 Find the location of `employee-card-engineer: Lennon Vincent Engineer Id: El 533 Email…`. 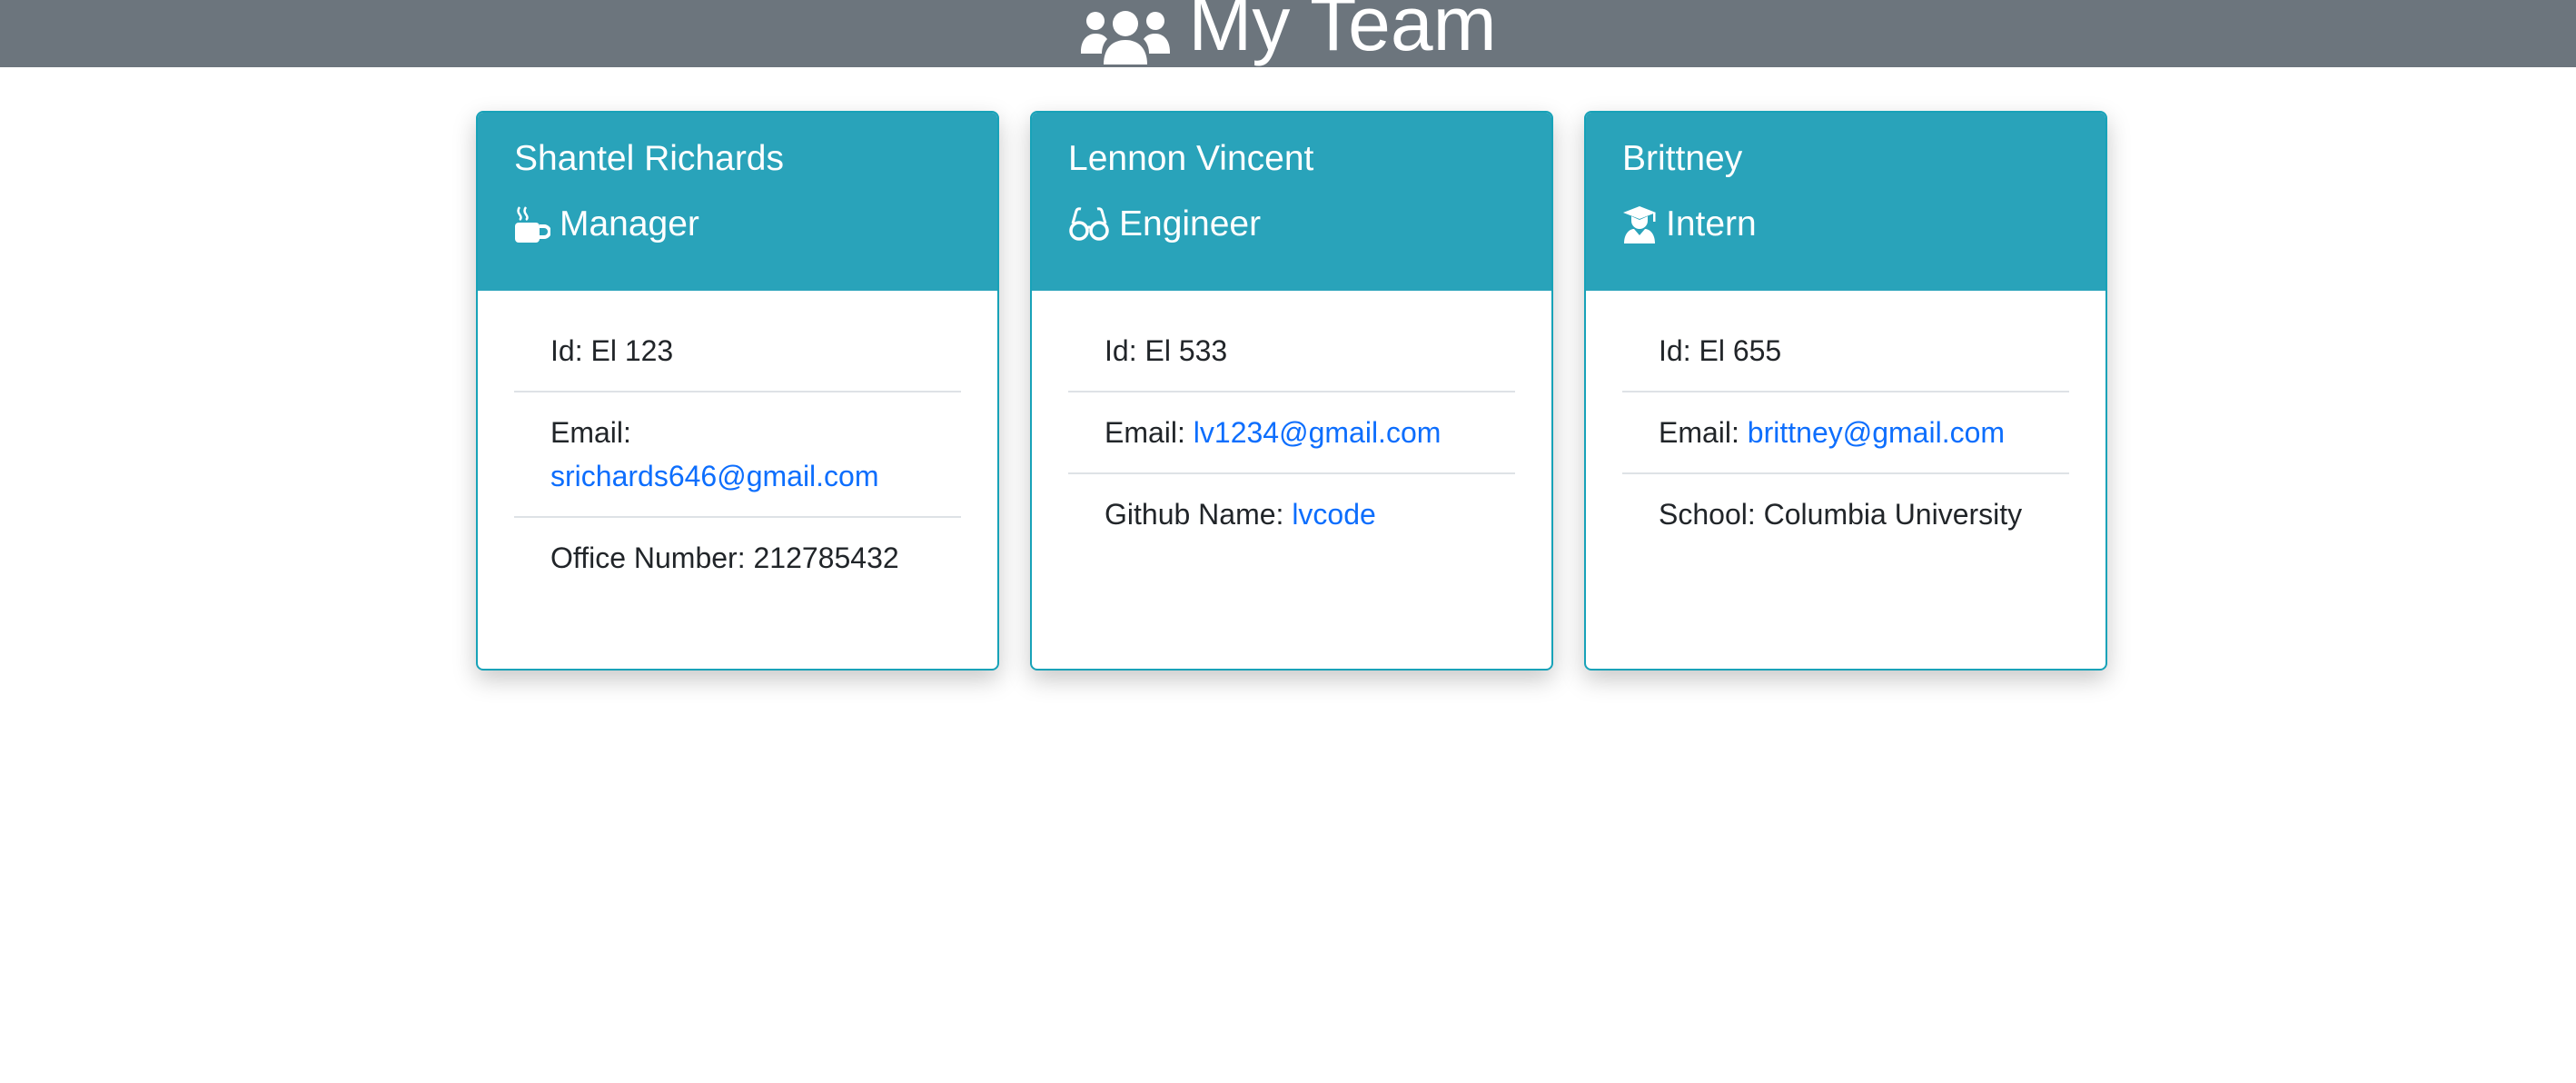

employee-card-engineer: Lennon Vincent Engineer Id: El 533 Email… is located at coordinates (1291, 391).